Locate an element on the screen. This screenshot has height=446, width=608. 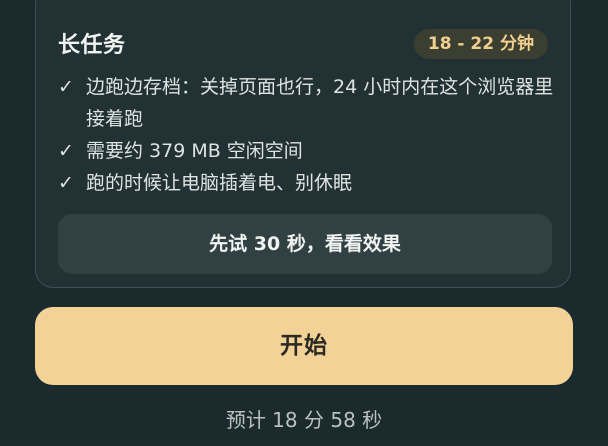
card-title: 长任务 is located at coordinates (92, 45).